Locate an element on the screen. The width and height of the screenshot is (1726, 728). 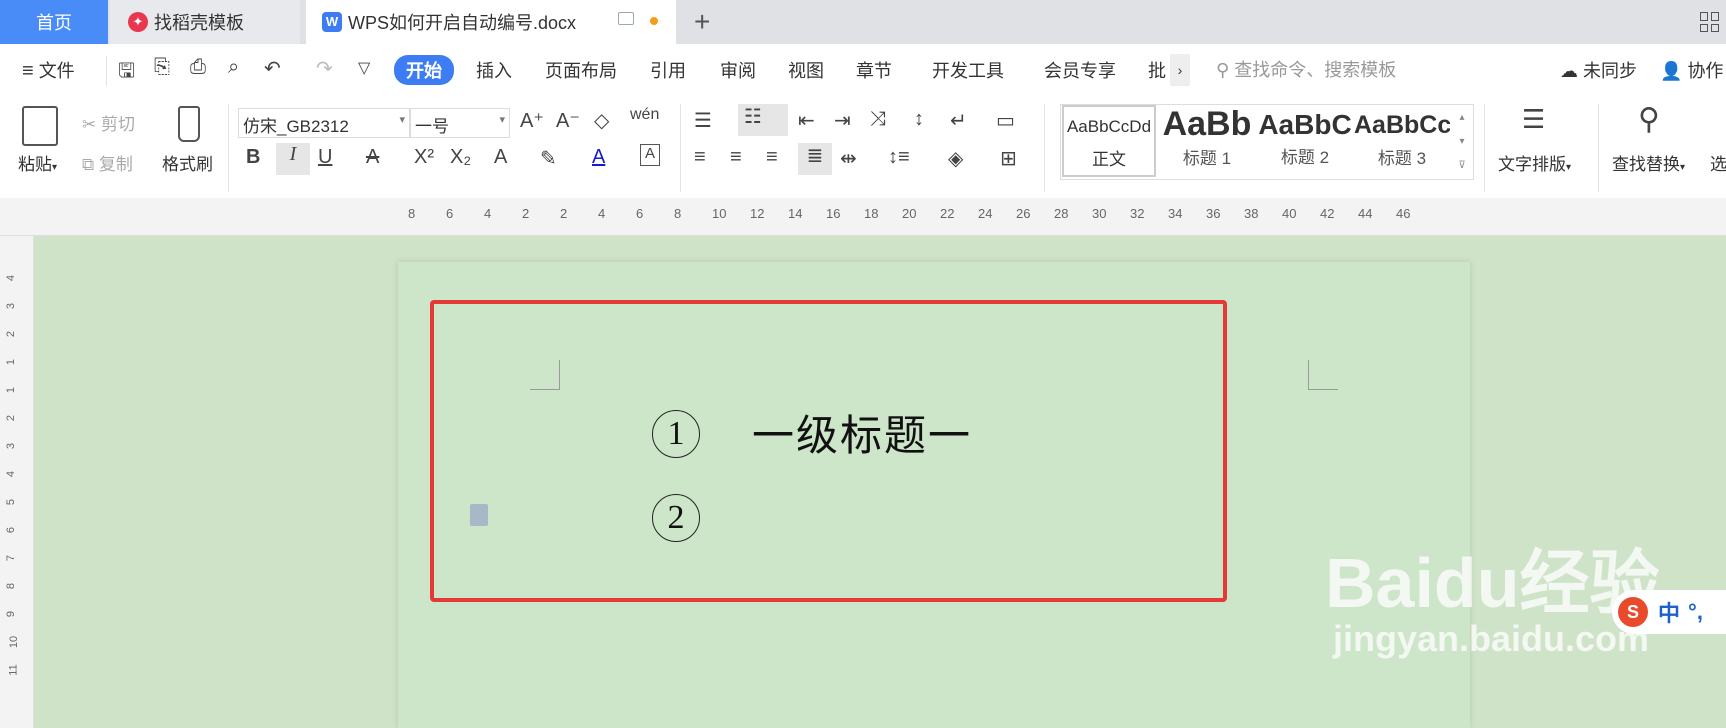
redo-icon: ↷ is located at coordinates (324, 68).